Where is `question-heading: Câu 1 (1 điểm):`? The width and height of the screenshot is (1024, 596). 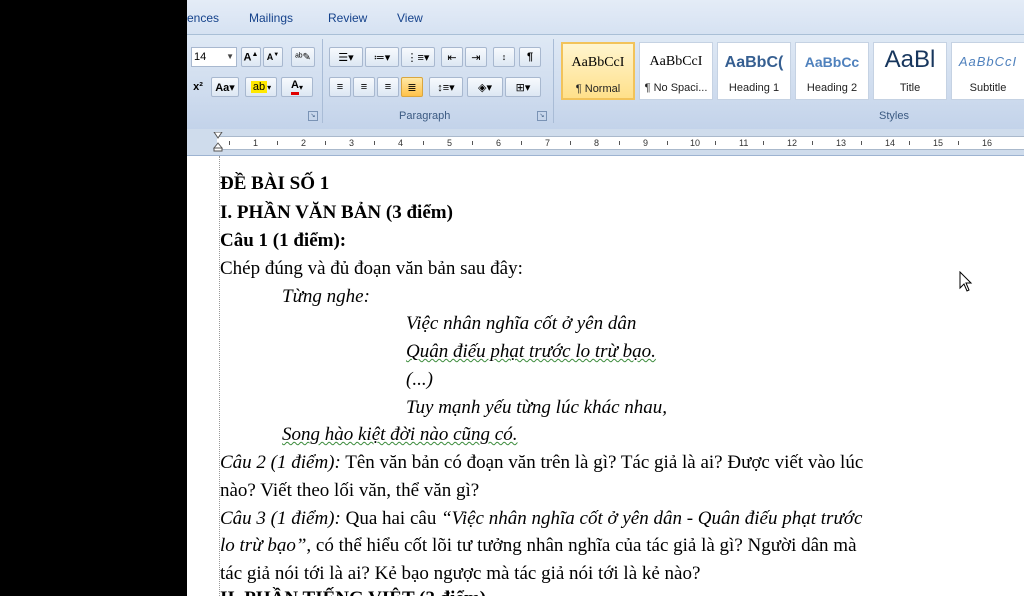 question-heading: Câu 1 (1 điểm): is located at coordinates (283, 240).